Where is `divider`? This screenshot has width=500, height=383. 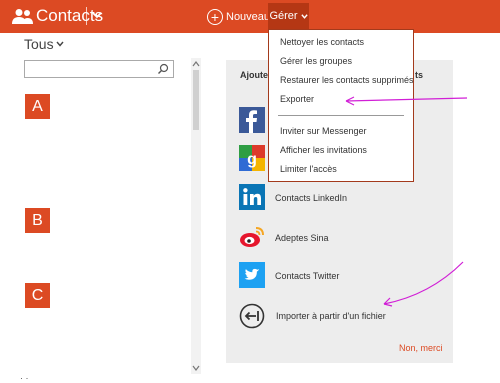 divider is located at coordinates (86, 16).